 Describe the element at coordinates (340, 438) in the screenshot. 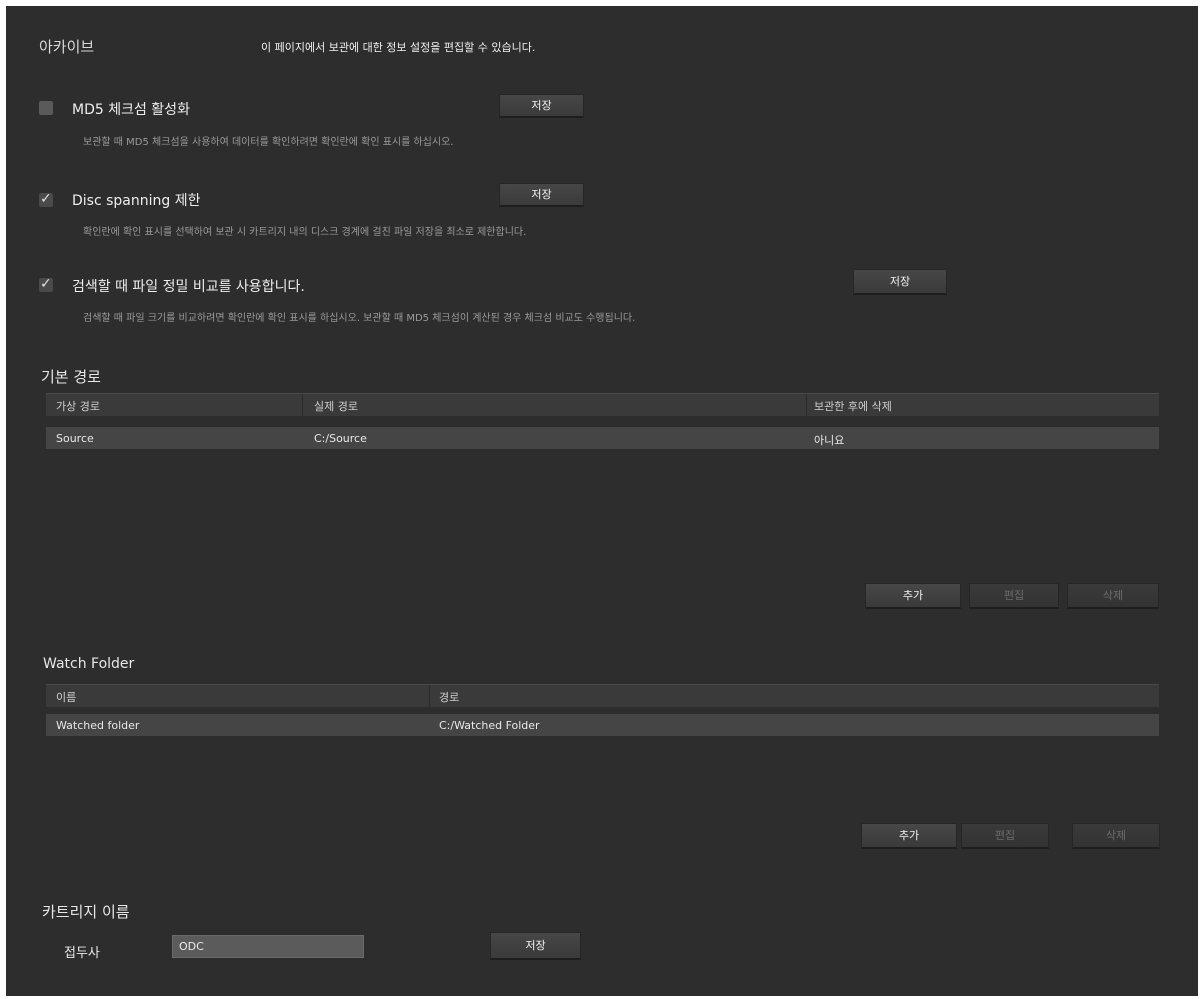

I see `cell-real-path: C:/Source` at that location.